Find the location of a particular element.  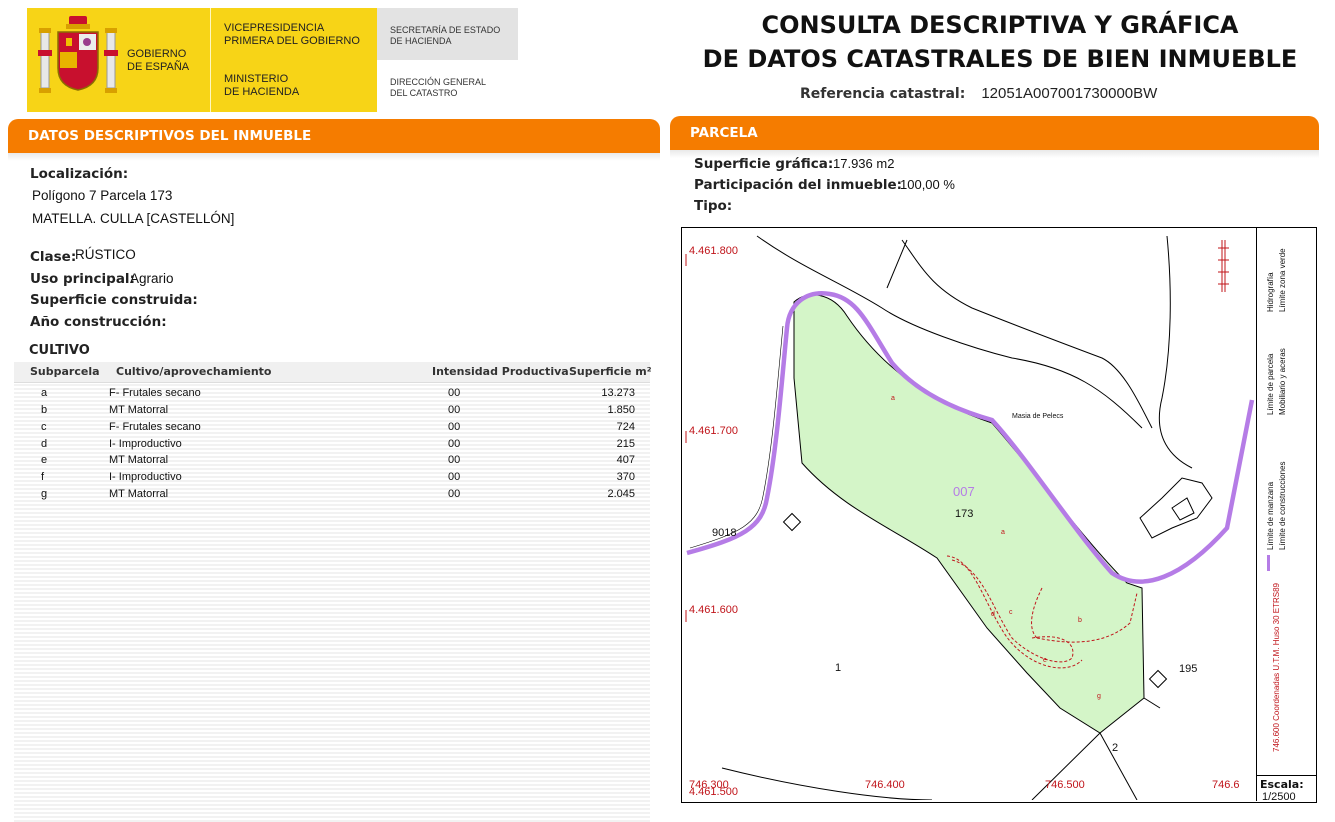

table-row: d I- Improductivo 00 215 is located at coordinates (332, 444).